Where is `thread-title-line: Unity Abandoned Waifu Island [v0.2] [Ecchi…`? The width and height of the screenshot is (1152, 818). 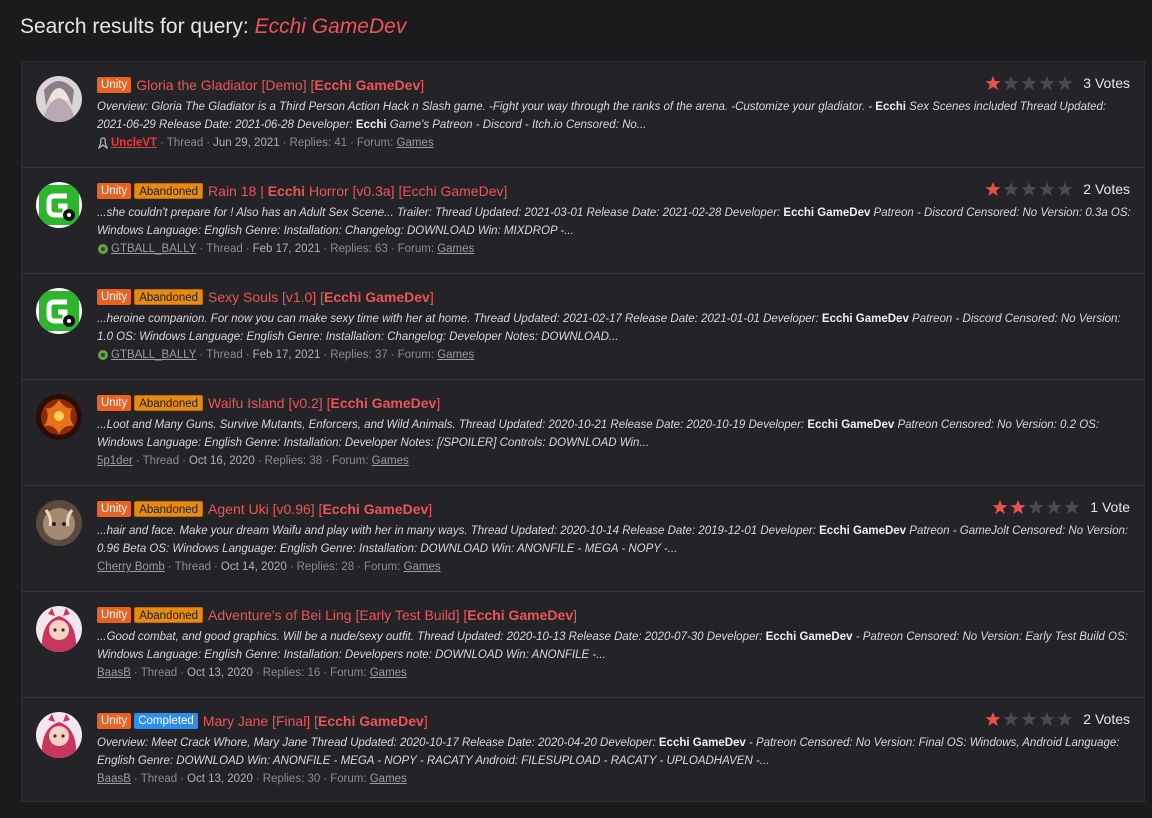
thread-title-line: Unity Abandoned Waifu Island [v0.2] [Ecchi… is located at coordinates (268, 403).